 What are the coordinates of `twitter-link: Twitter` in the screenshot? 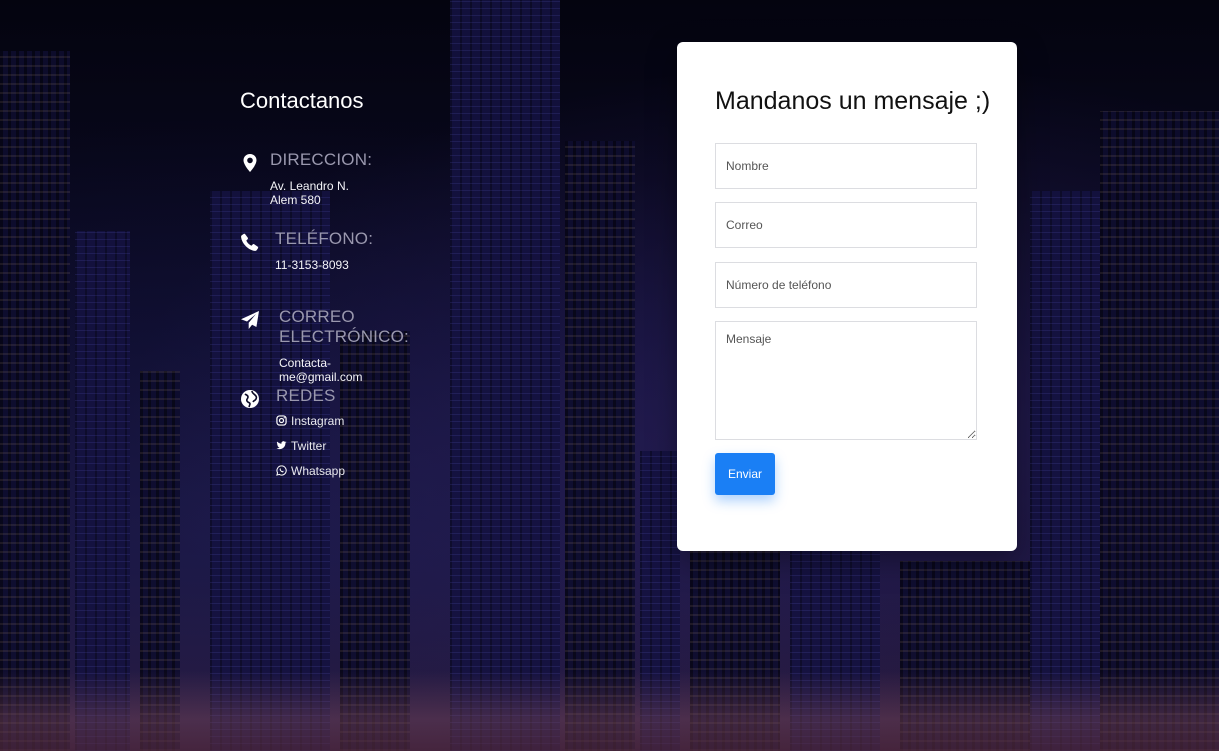 It's located at (310, 445).